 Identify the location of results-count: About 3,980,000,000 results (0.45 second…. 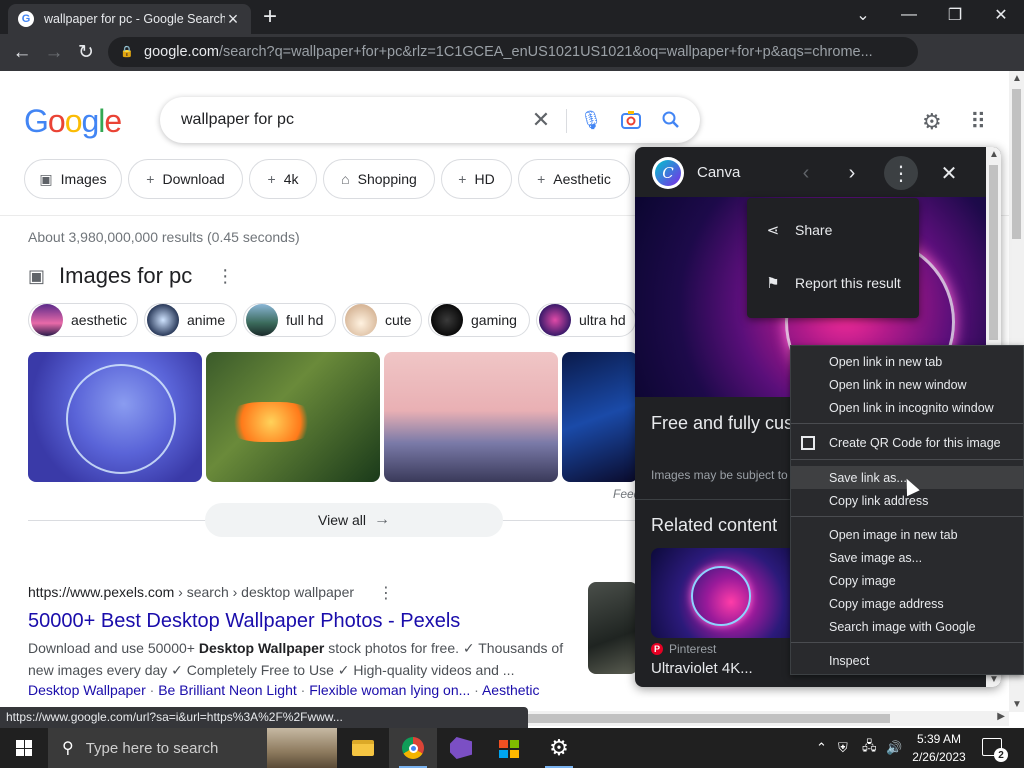
(164, 237).